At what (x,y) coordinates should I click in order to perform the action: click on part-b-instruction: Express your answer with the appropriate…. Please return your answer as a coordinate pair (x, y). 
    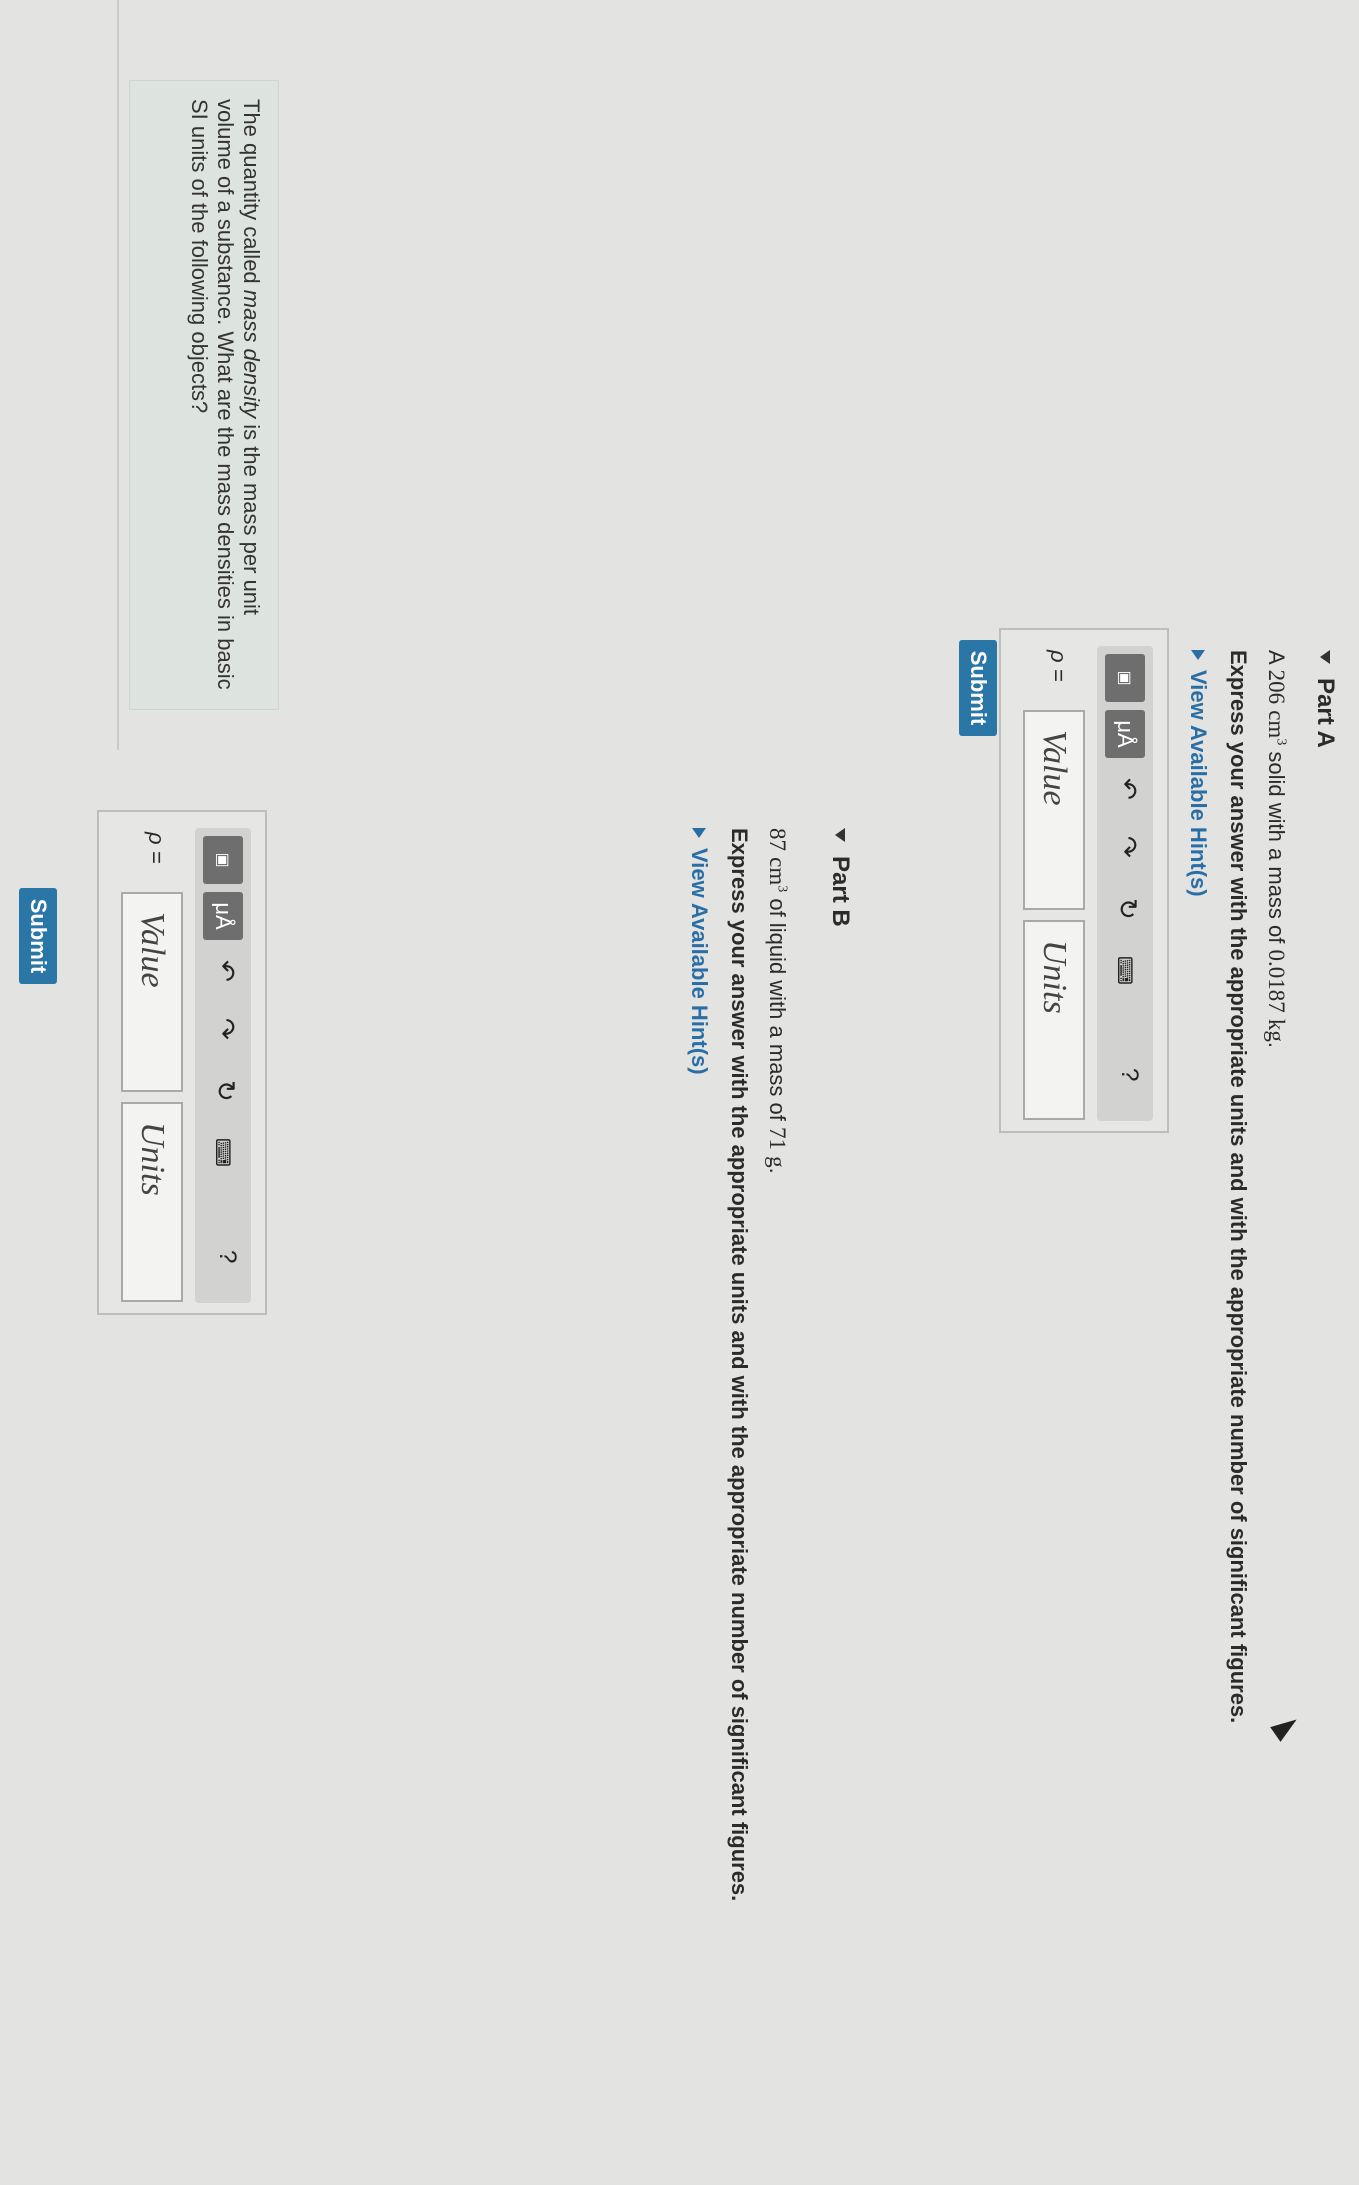
    Looking at the image, I should click on (739, 1365).